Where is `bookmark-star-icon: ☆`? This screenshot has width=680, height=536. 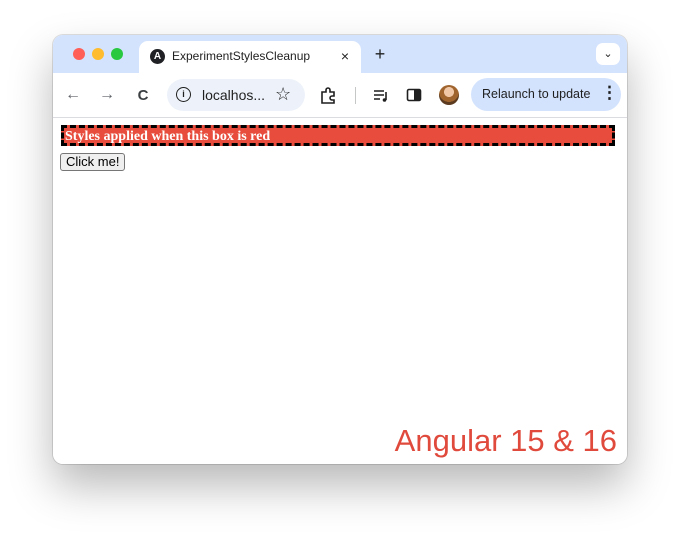 bookmark-star-icon: ☆ is located at coordinates (283, 94).